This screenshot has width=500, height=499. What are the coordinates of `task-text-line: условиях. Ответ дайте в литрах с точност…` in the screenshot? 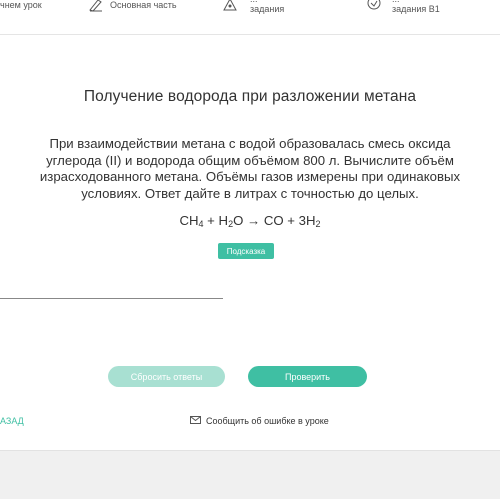 It's located at (250, 193).